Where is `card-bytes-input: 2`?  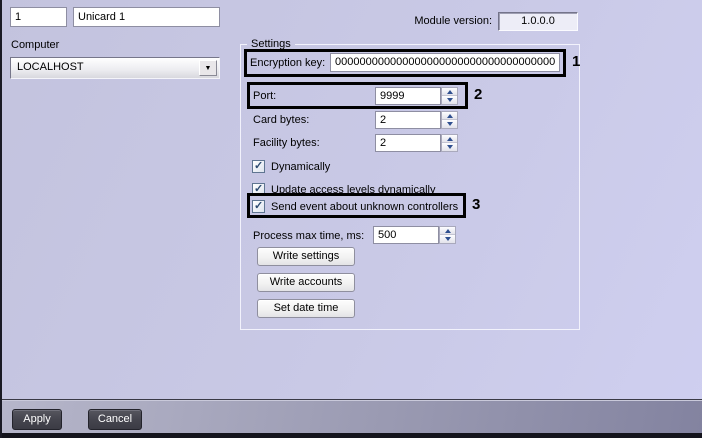 card-bytes-input: 2 is located at coordinates (408, 120).